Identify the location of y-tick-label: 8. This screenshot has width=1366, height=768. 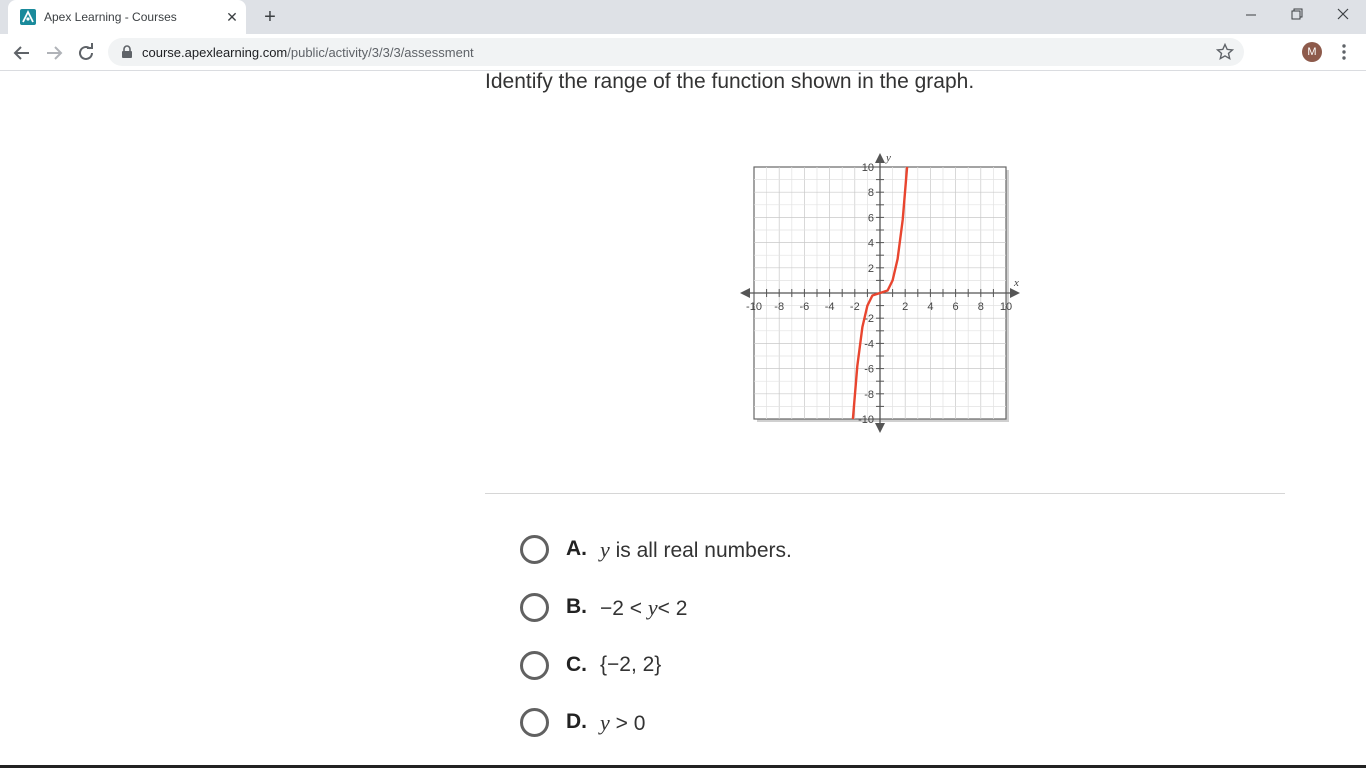
(871, 193).